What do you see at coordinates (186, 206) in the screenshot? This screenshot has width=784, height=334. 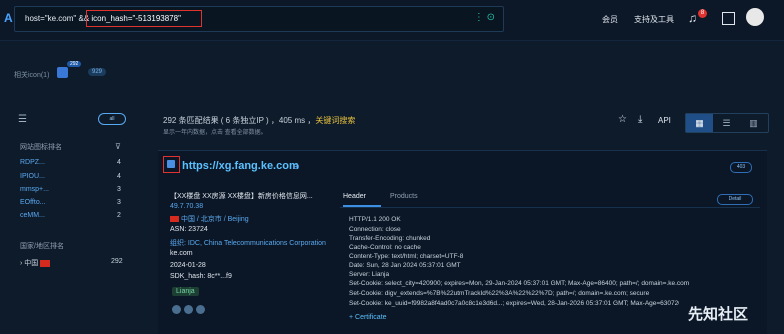 I see `result-ip: 49.7.70.38` at bounding box center [186, 206].